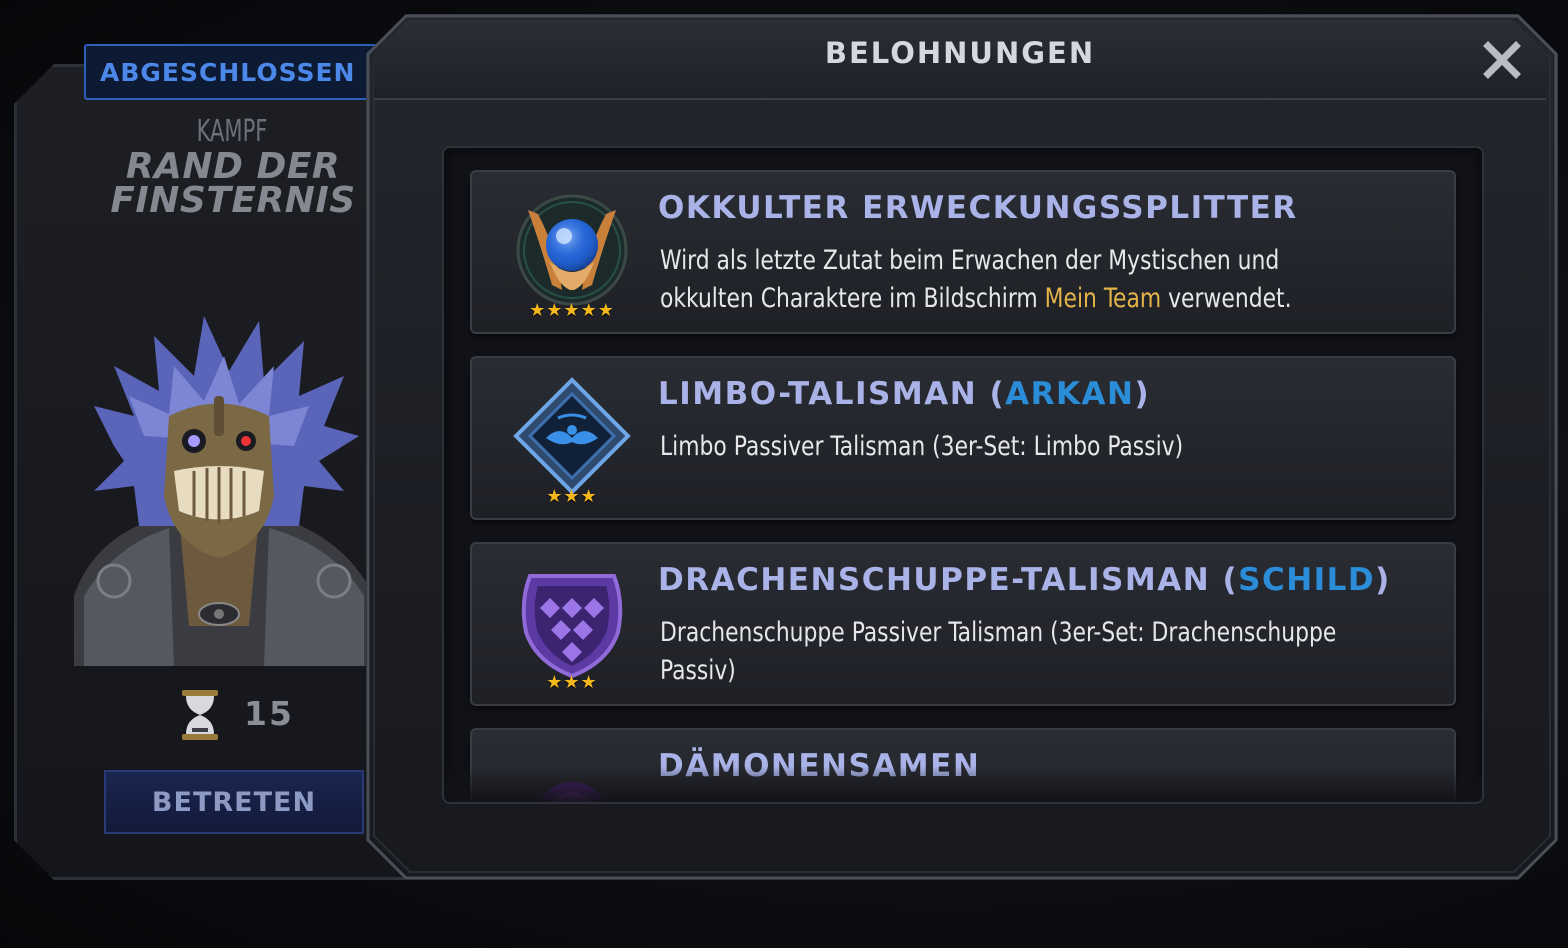 This screenshot has width=1568, height=948. Describe the element at coordinates (234, 802) in the screenshot. I see `enter-button: BETRETEN` at that location.